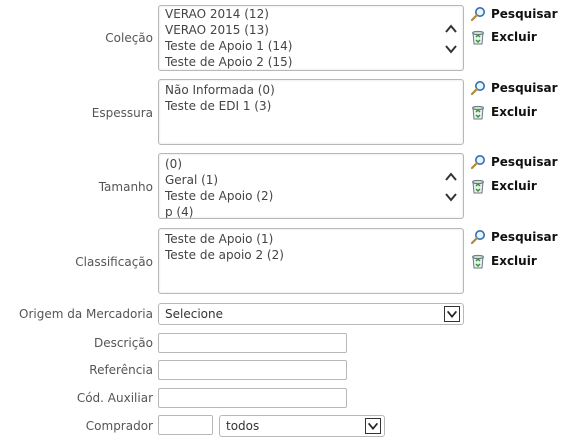  What do you see at coordinates (311, 314) in the screenshot?
I see `origem-select: Selecione` at bounding box center [311, 314].